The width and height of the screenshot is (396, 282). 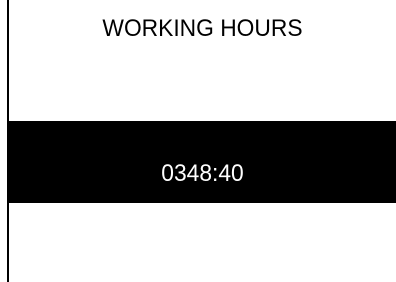 What do you see at coordinates (202, 173) in the screenshot?
I see `working-hours-value: 0348:40` at bounding box center [202, 173].